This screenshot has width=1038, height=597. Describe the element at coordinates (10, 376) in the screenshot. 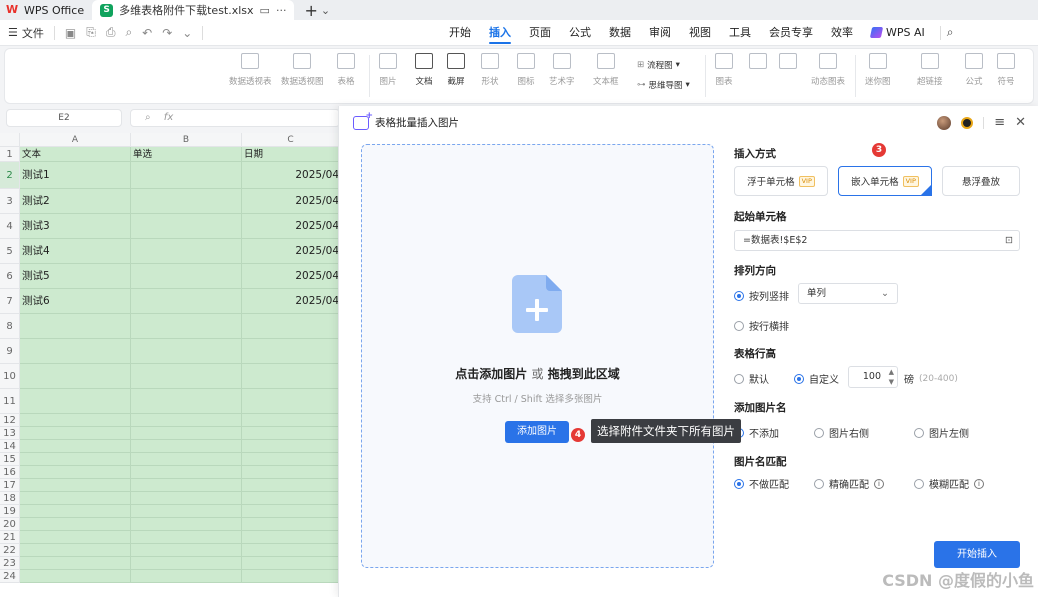

I see `row-header: 10` at that location.